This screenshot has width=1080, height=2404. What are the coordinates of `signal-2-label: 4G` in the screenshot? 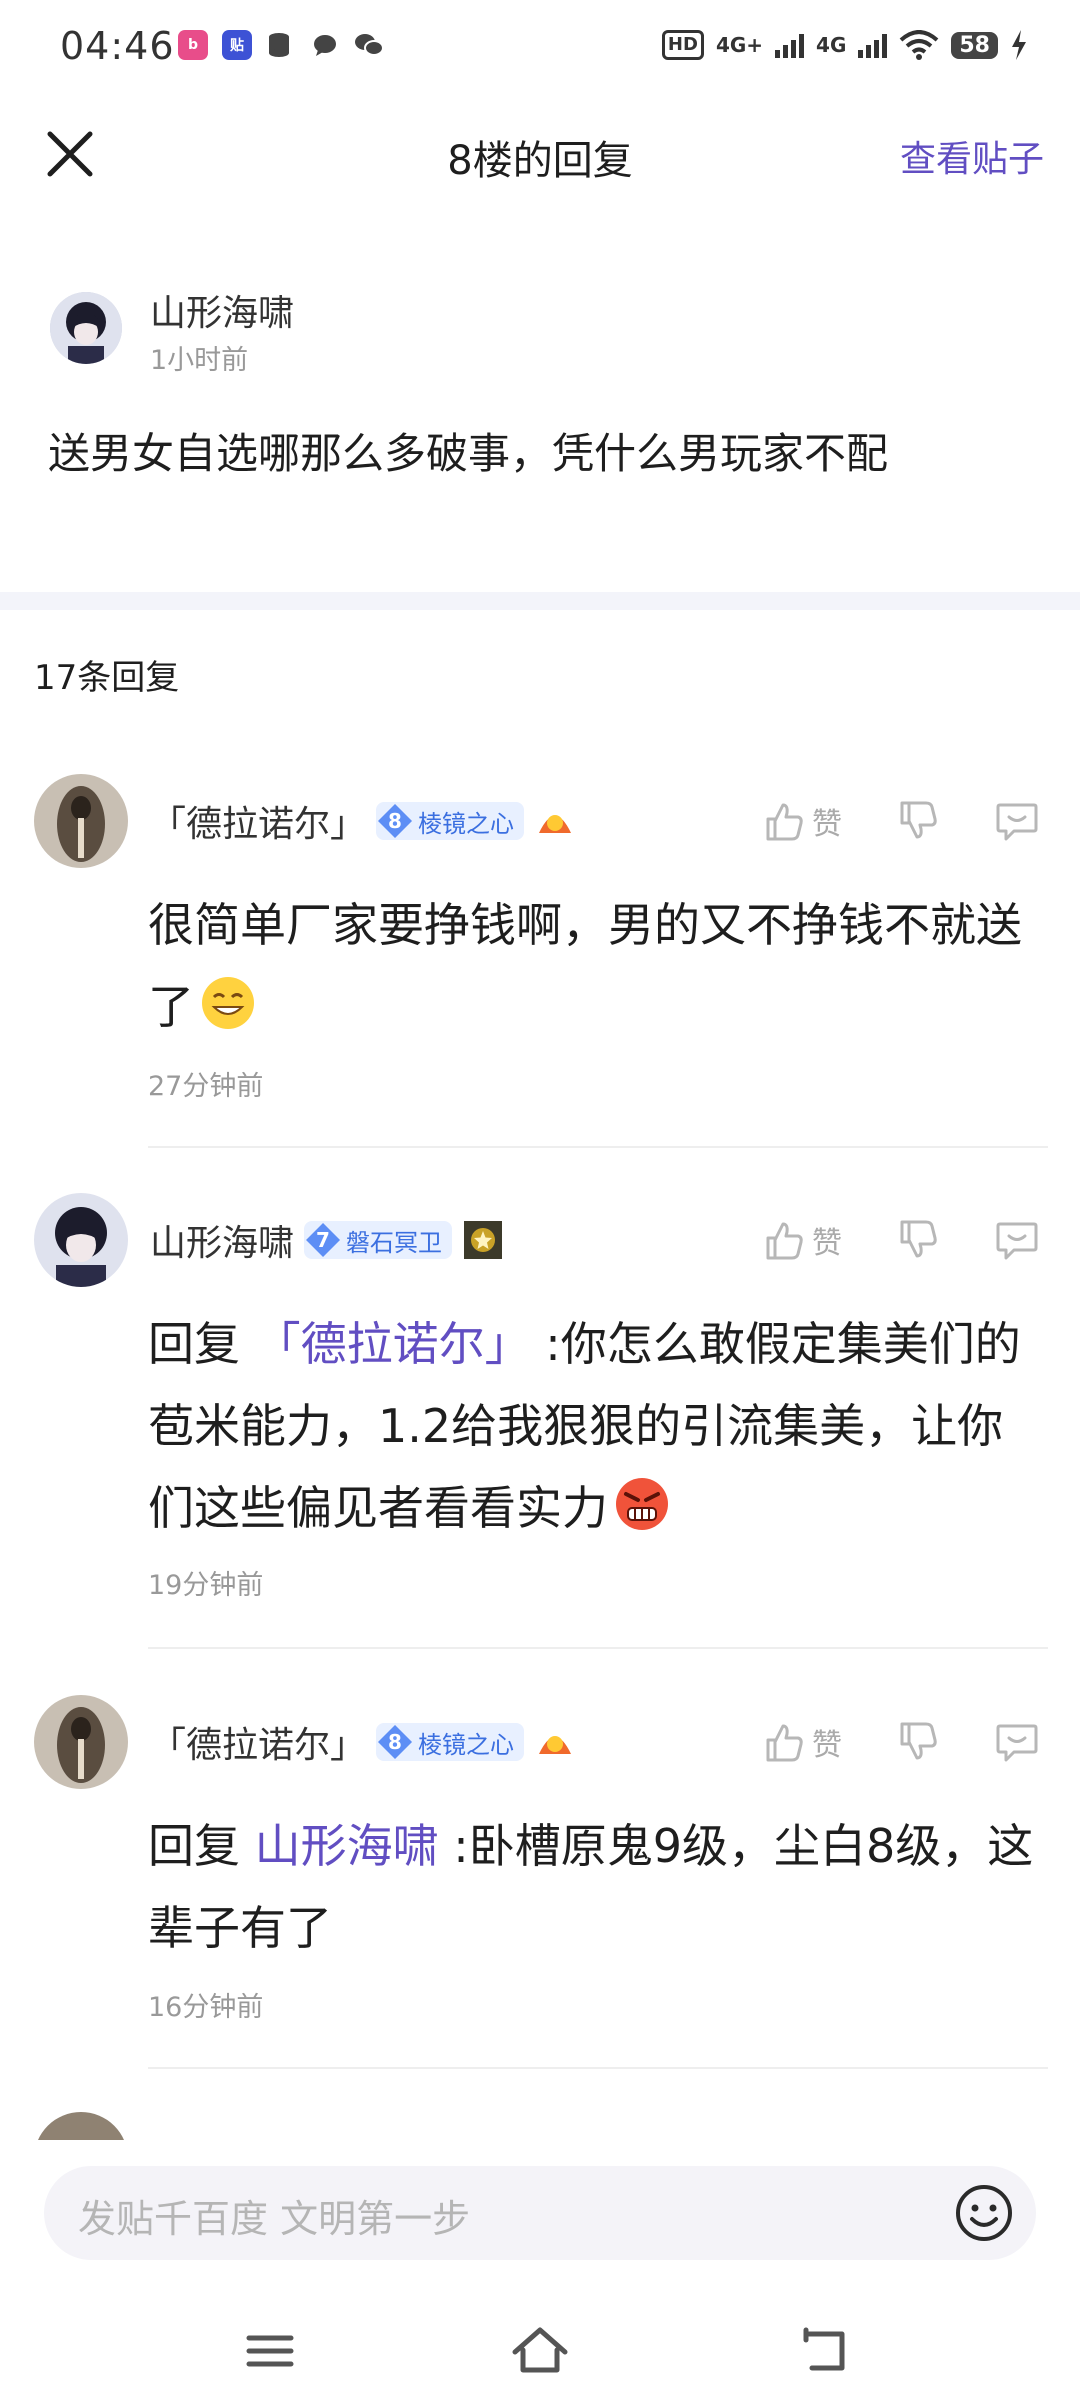 It's located at (831, 45).